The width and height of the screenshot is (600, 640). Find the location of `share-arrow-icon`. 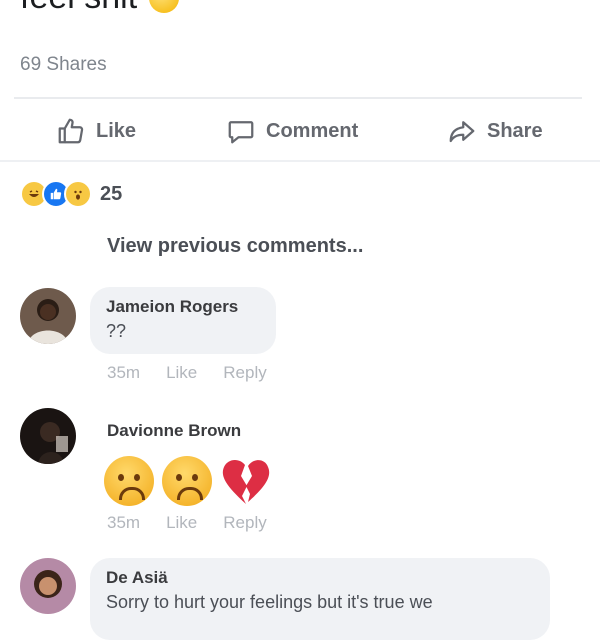

share-arrow-icon is located at coordinates (462, 132).